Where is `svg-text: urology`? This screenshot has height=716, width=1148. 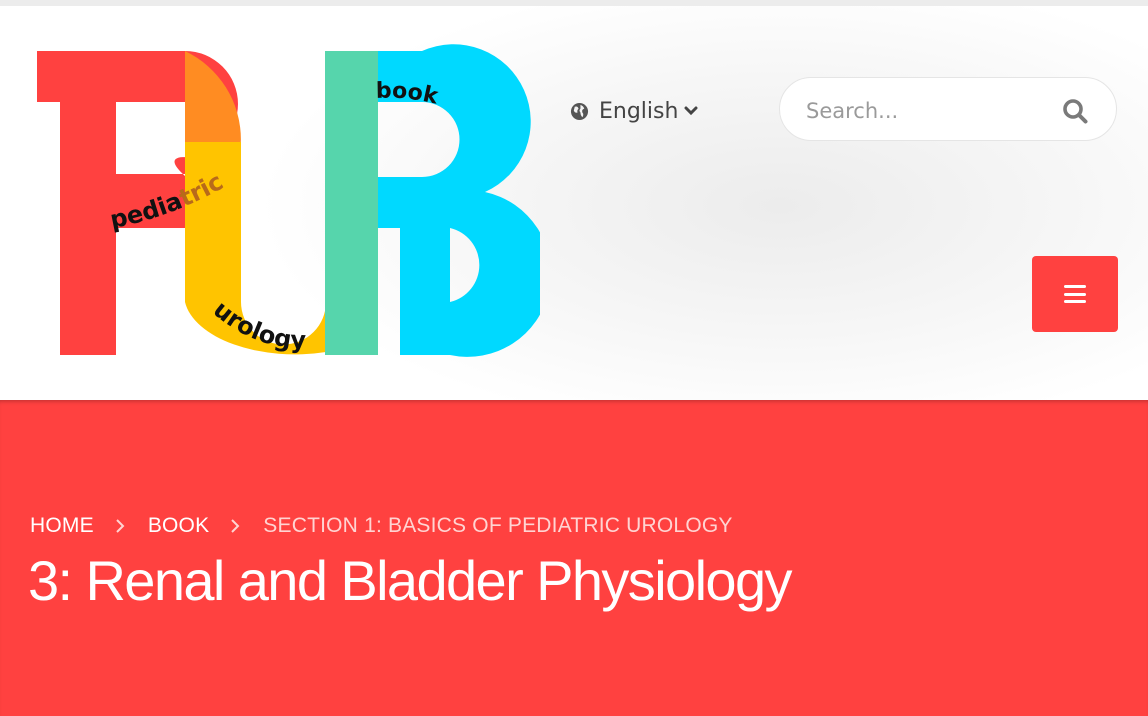
svg-text: urology is located at coordinates (257, 324).